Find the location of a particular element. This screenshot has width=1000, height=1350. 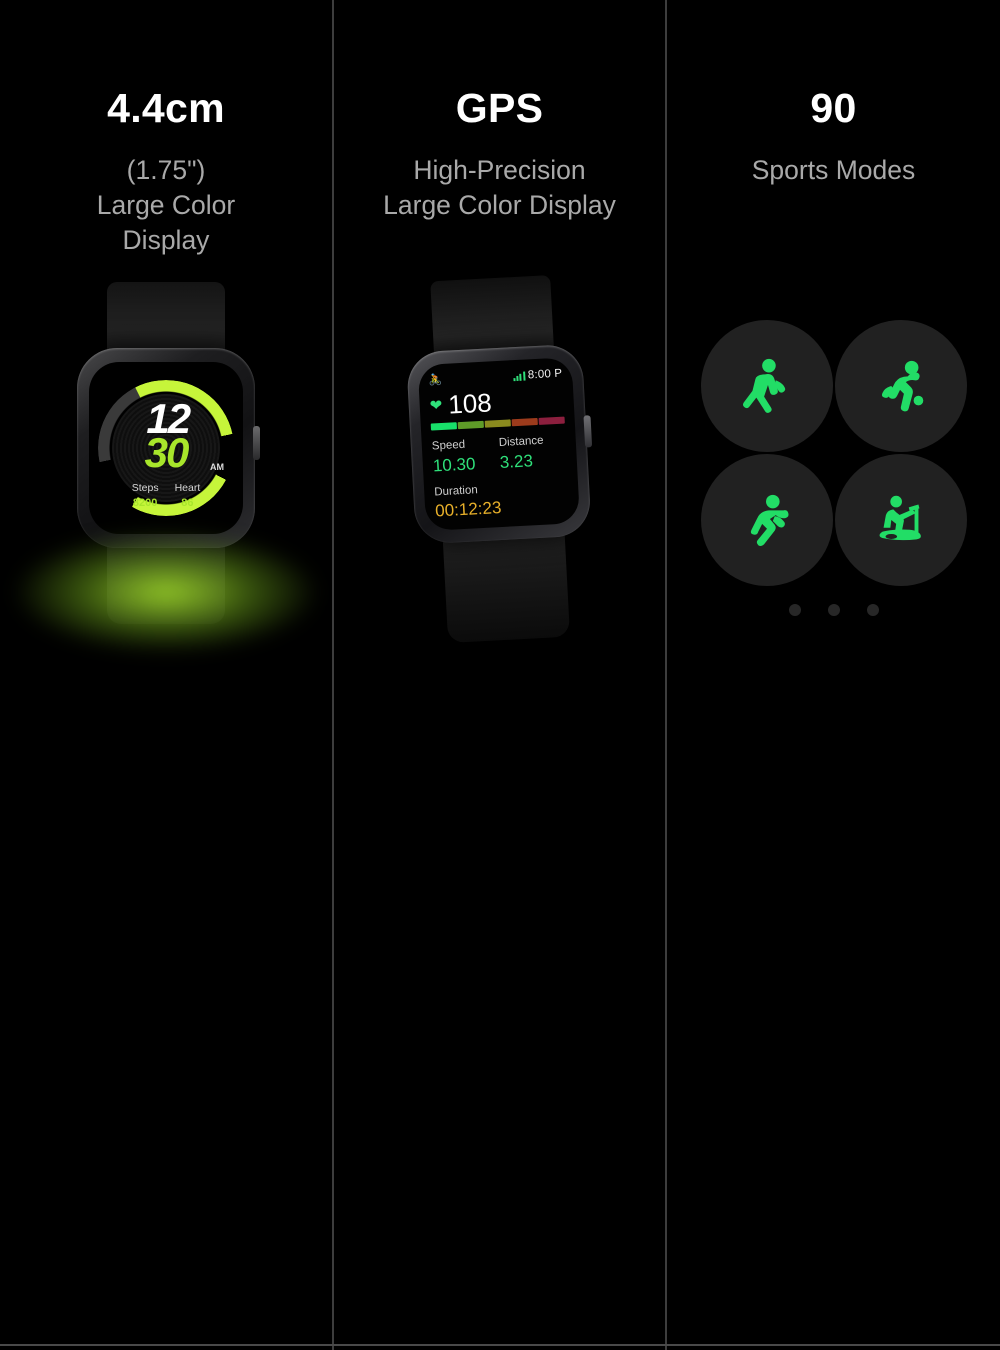

heart-icon: ❤ is located at coordinates (435, 405).